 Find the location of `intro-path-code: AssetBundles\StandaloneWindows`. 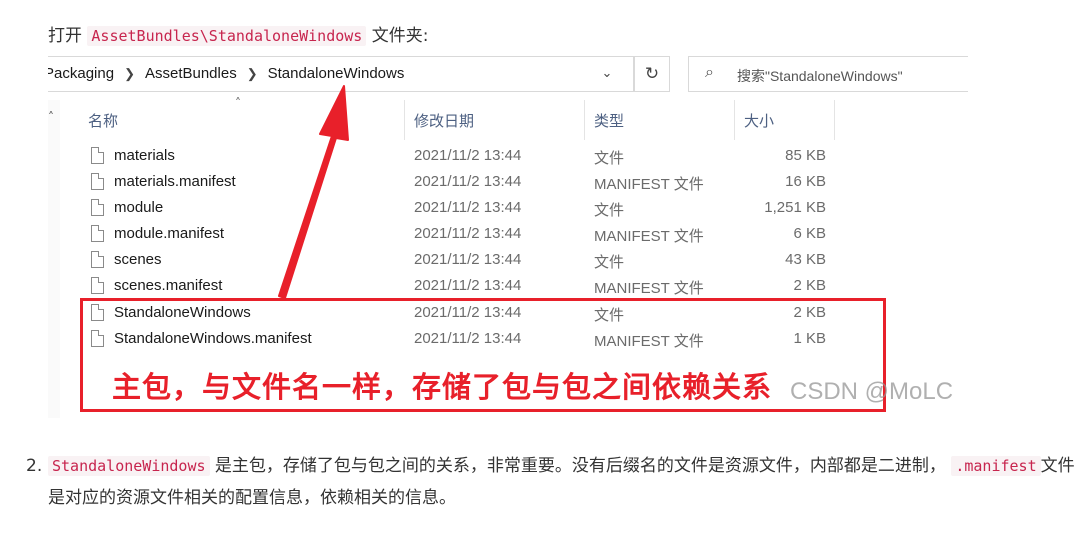

intro-path-code: AssetBundles\StandaloneWindows is located at coordinates (227, 36).